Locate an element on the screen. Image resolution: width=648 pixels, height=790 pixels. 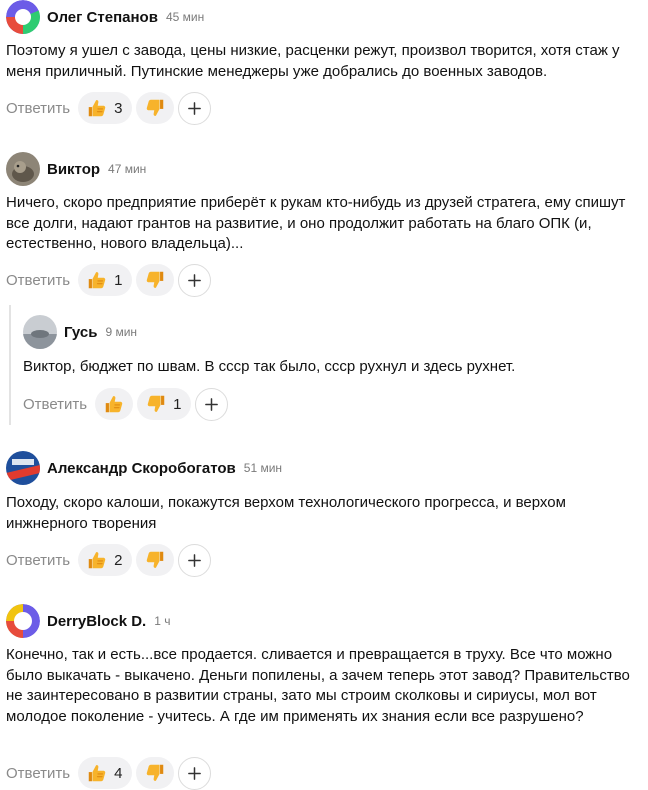
comment-header: Олег Степанов 45 мин is located at coordinates (105, 17).